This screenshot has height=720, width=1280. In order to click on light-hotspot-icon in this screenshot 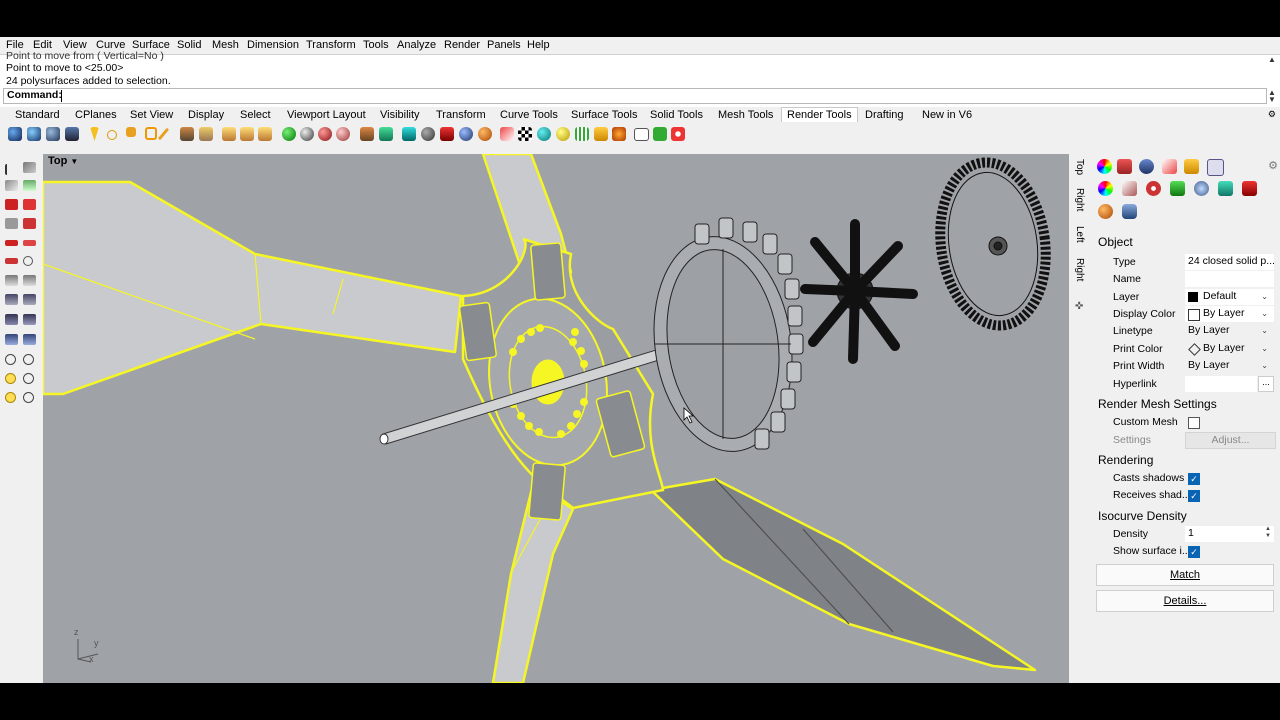, I will do `click(265, 134)`.